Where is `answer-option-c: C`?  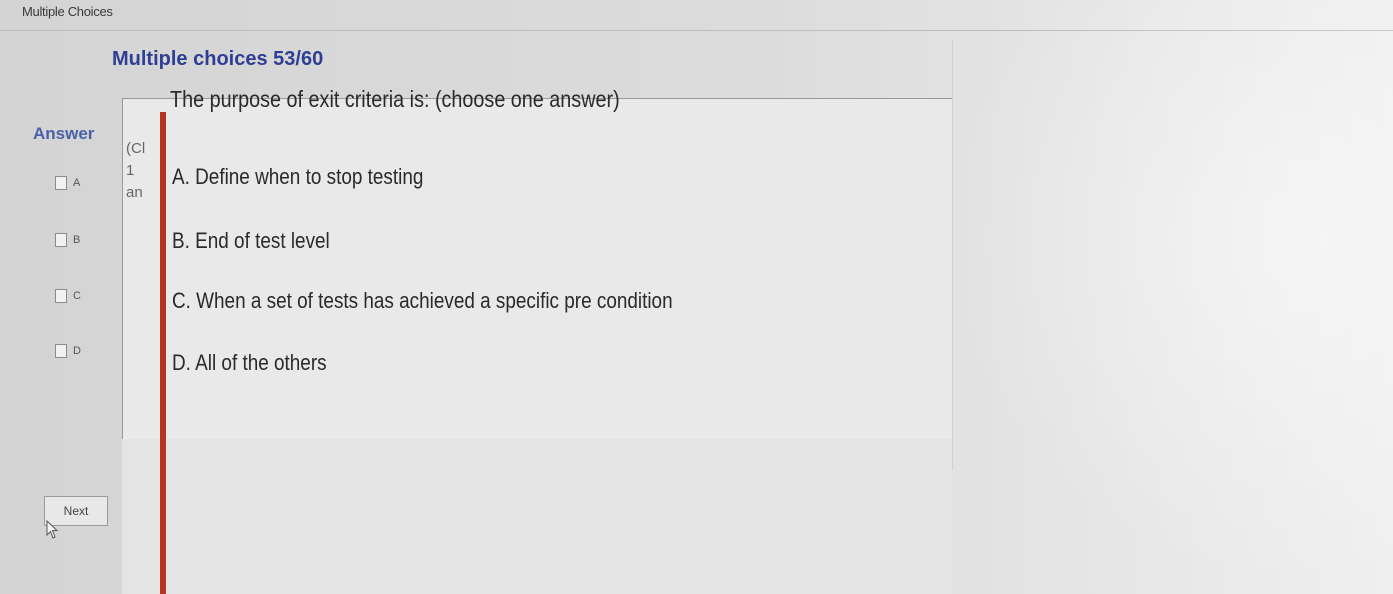
answer-option-c: C is located at coordinates (68, 296).